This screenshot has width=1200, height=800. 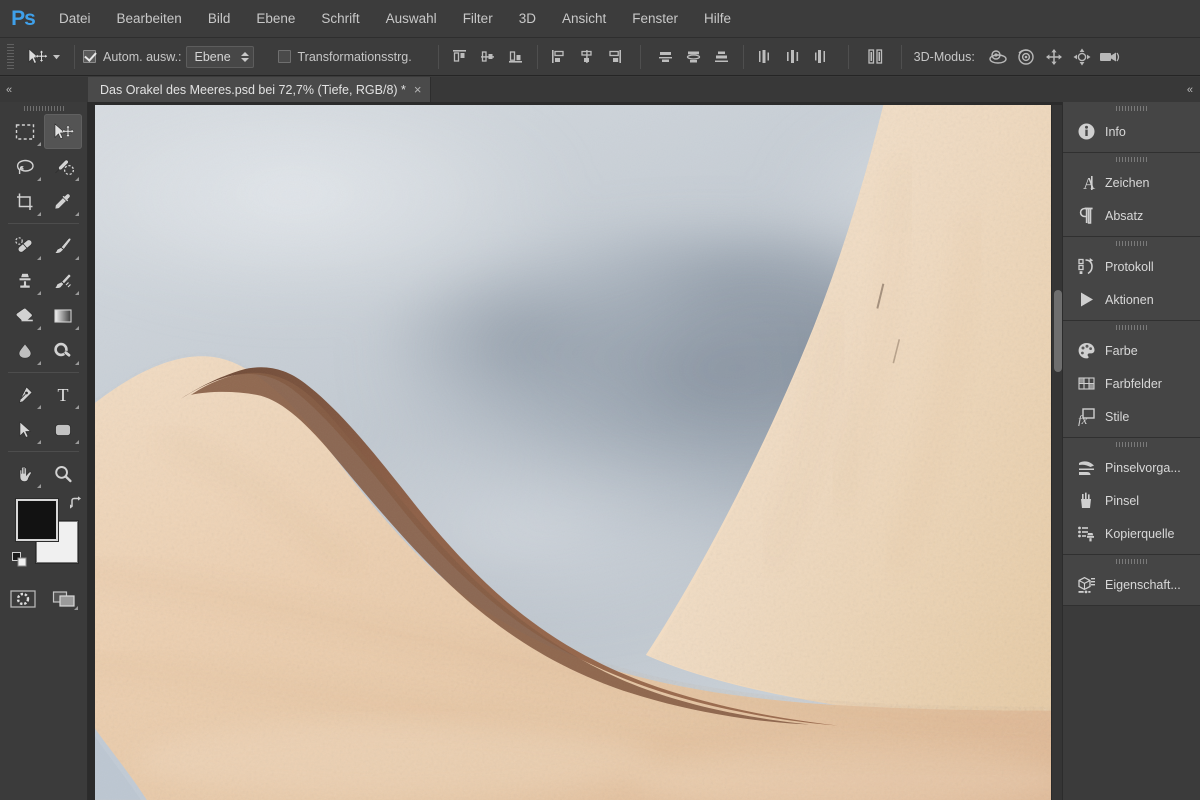 I want to click on spot-healing-brush-tool, so click(x=25, y=245).